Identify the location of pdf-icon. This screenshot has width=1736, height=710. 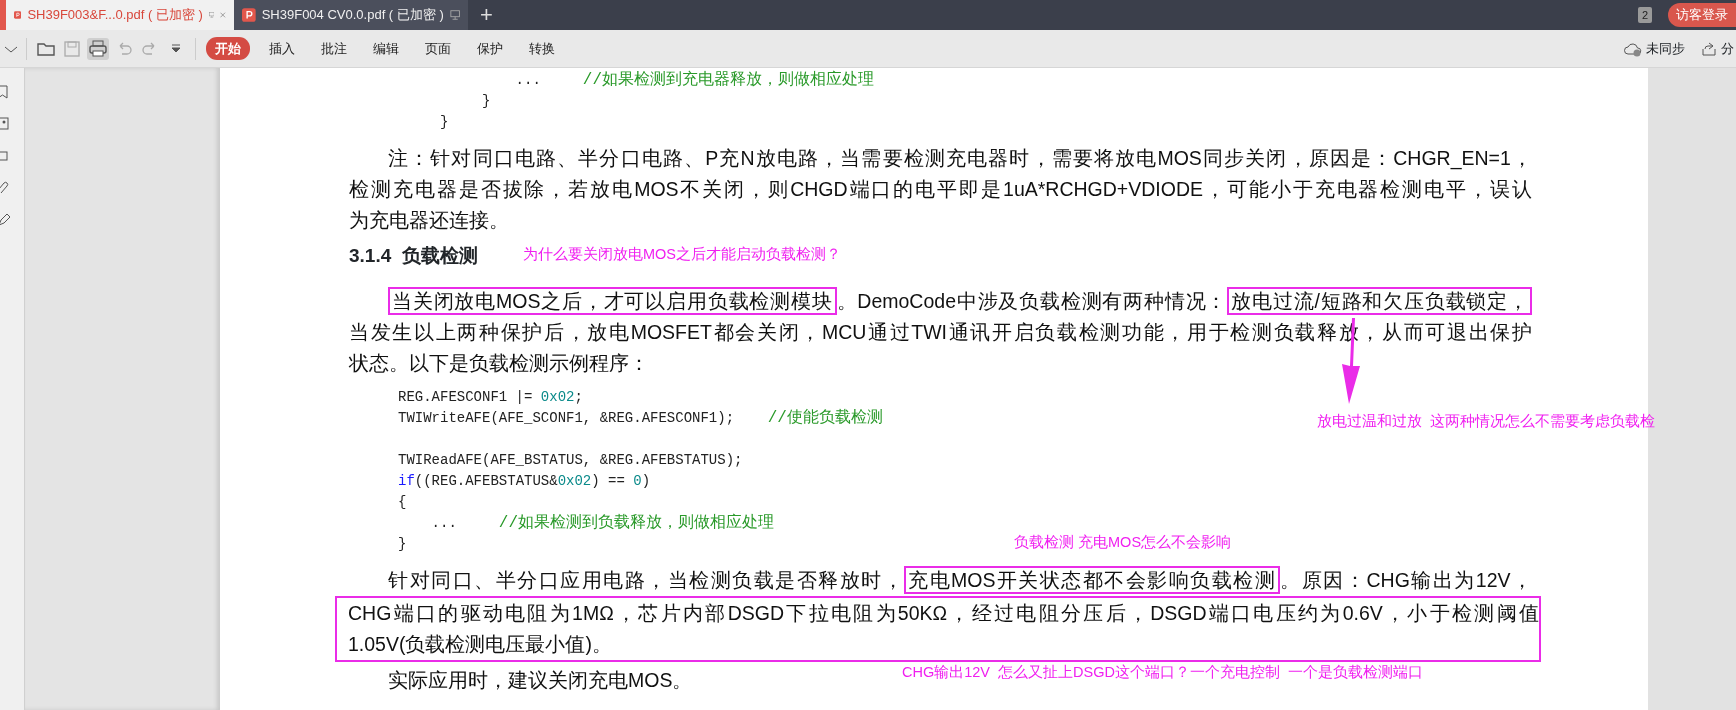
(249, 15).